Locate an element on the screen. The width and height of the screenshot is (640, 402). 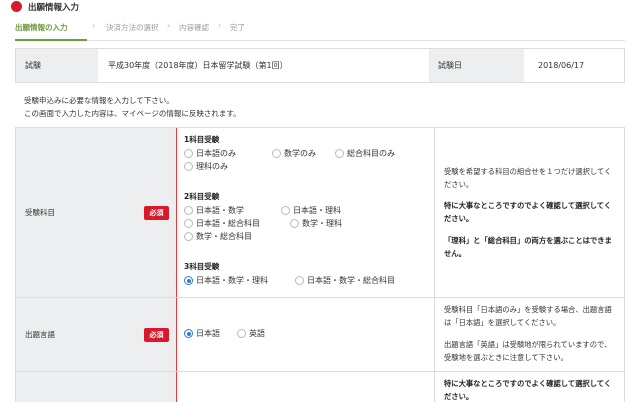
help-text-emphasis: 「理科」と「総合科目」の両方を選ぶことはできません。 is located at coordinates (528, 247).